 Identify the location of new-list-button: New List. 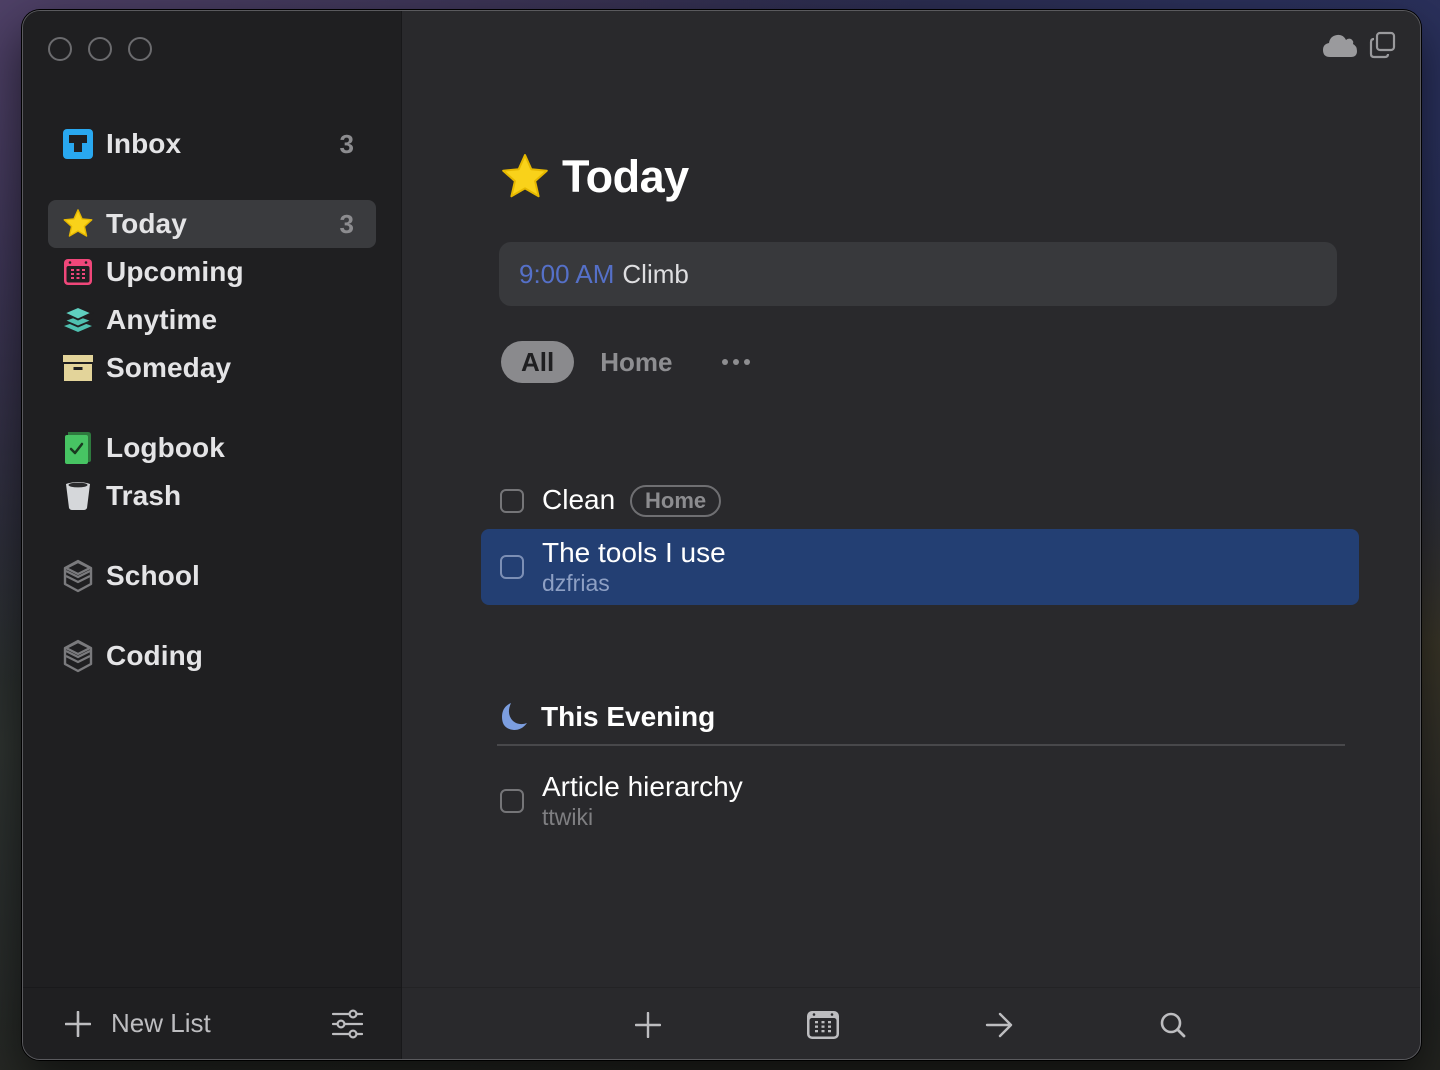
(138, 1023).